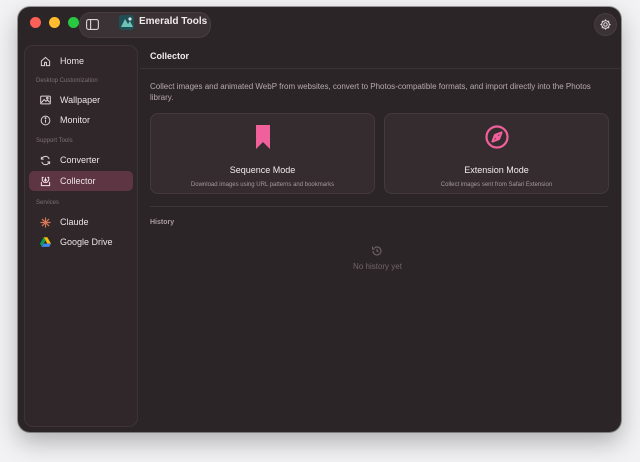  I want to click on close-window-button, so click(35, 22).